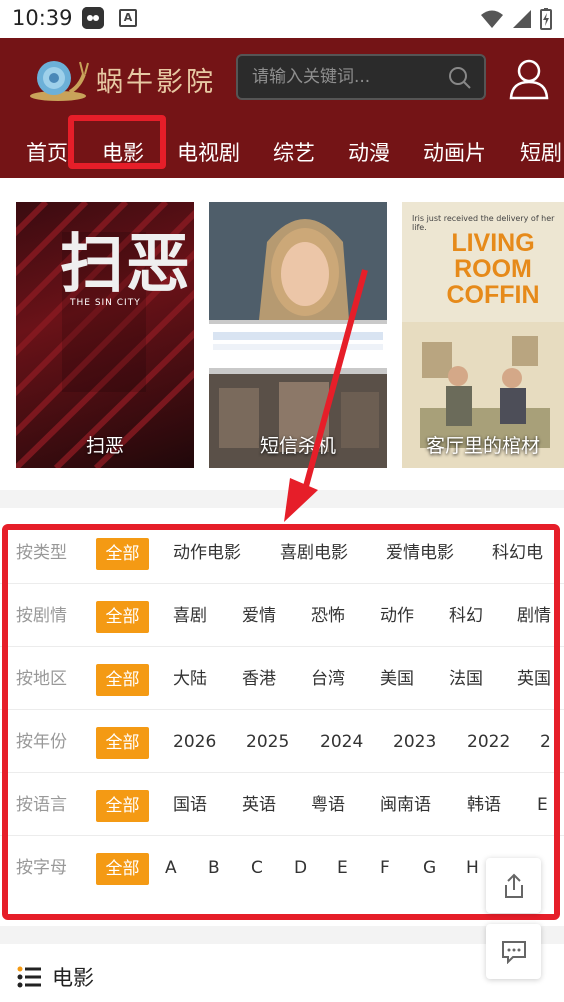 The width and height of the screenshot is (564, 1002). Describe the element at coordinates (126, 264) in the screenshot. I see `poster-title-graphic: 扫恶` at that location.